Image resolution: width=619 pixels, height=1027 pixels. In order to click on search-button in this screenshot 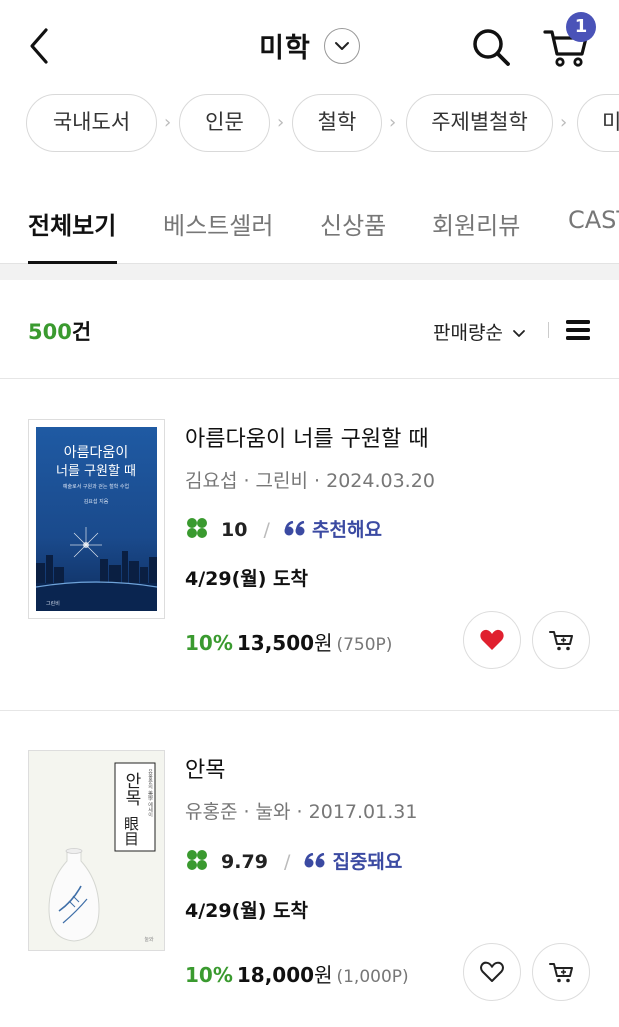, I will do `click(491, 47)`.